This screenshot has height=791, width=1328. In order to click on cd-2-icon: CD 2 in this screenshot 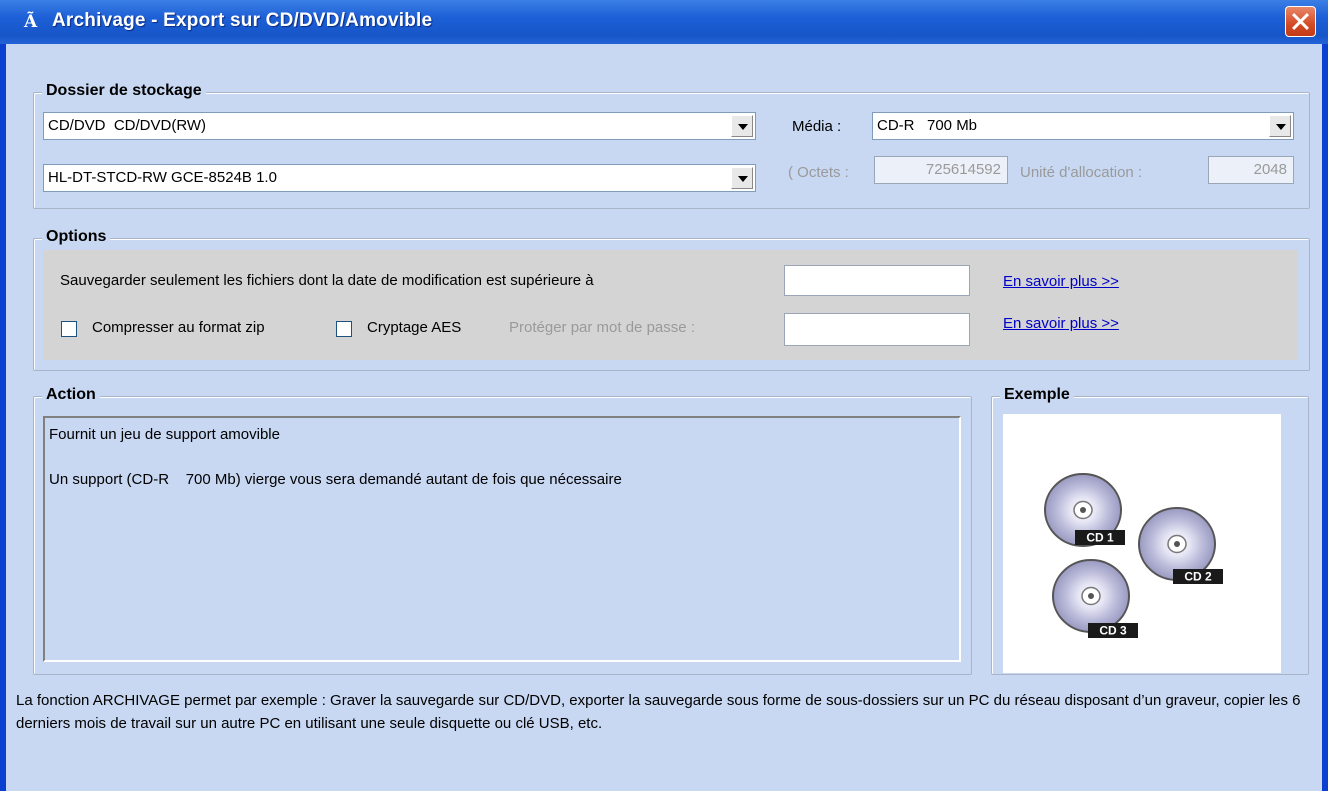, I will do `click(1180, 545)`.